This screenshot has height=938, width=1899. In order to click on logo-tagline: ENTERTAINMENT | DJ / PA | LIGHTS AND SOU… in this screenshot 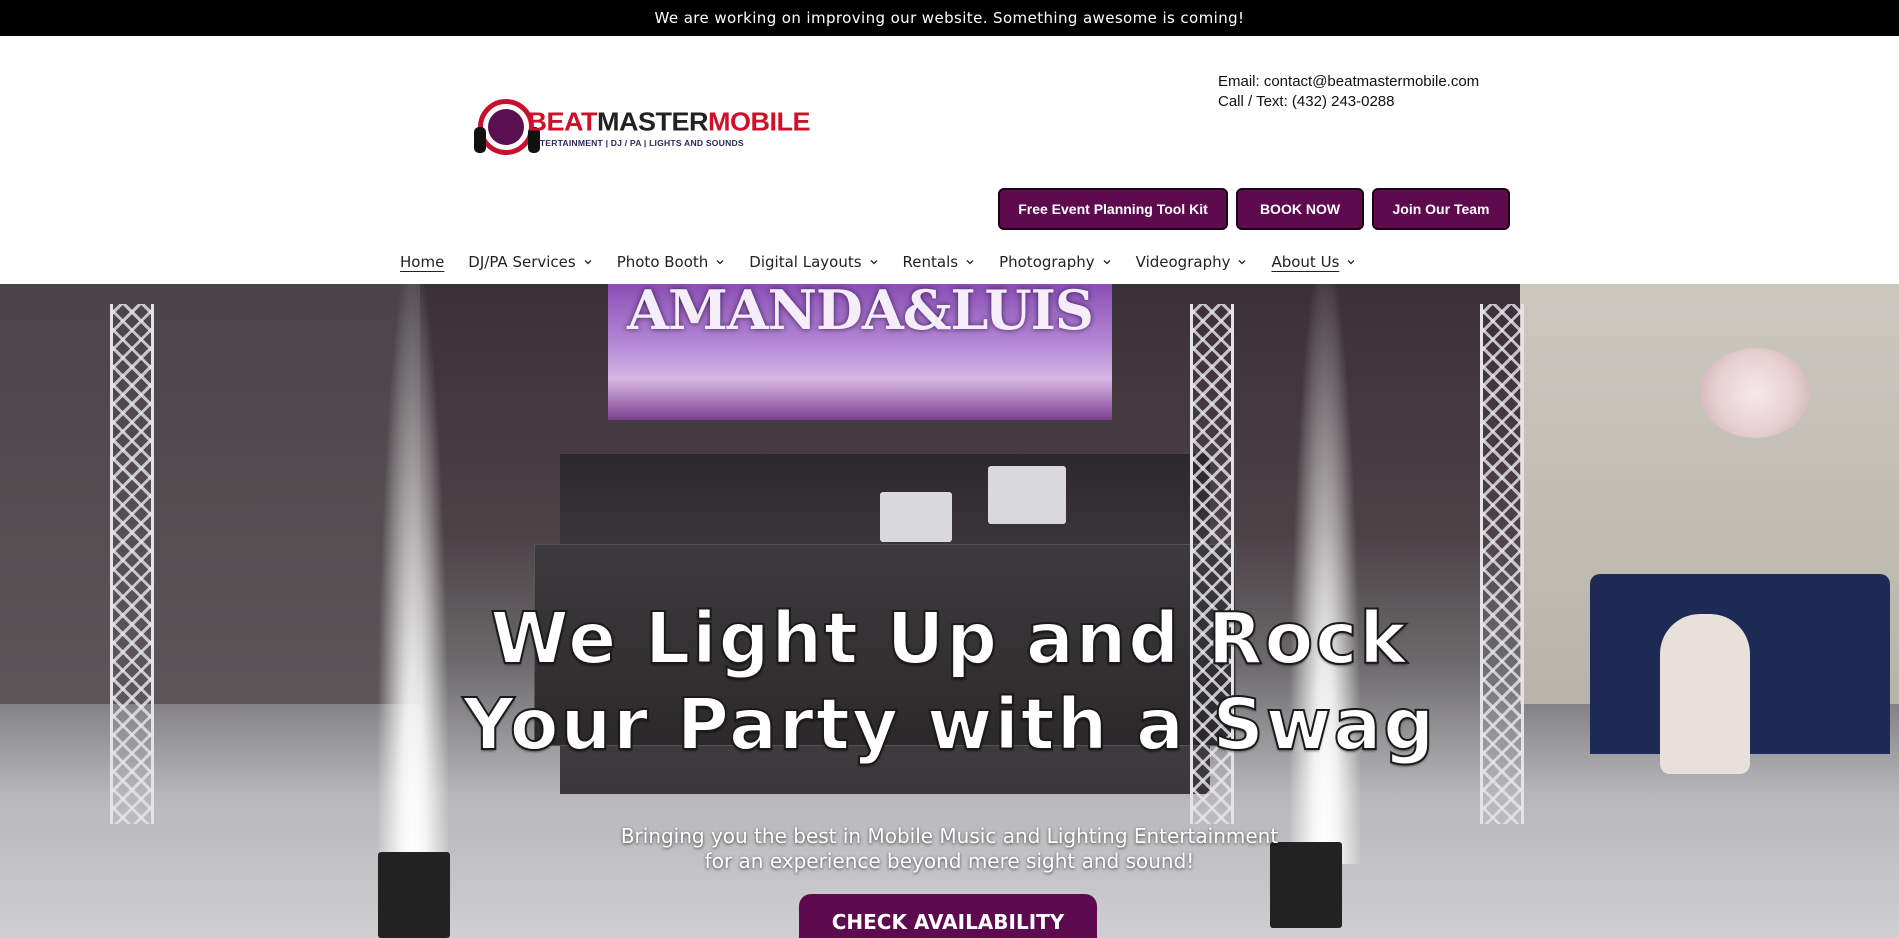, I will do `click(635, 142)`.